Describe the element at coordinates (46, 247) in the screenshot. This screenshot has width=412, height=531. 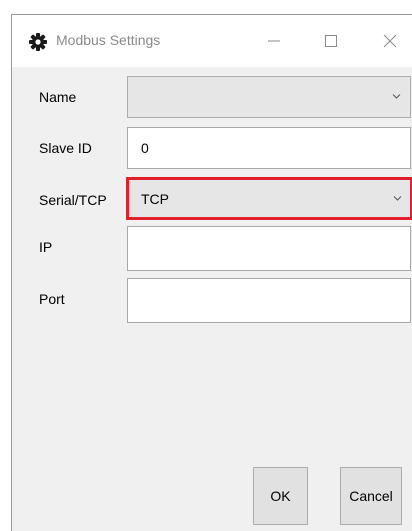
I see `ip-label: IP` at that location.